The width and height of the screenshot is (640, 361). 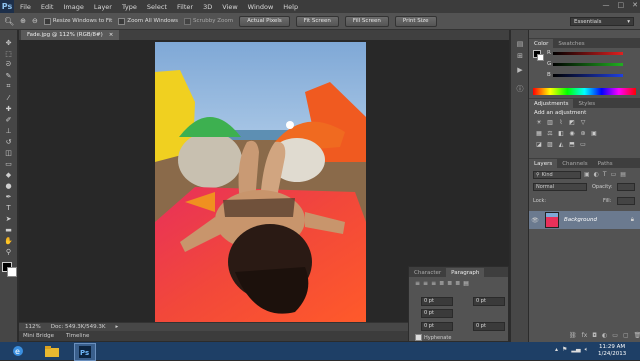 I want to click on tab-character: Character, so click(x=427, y=272).